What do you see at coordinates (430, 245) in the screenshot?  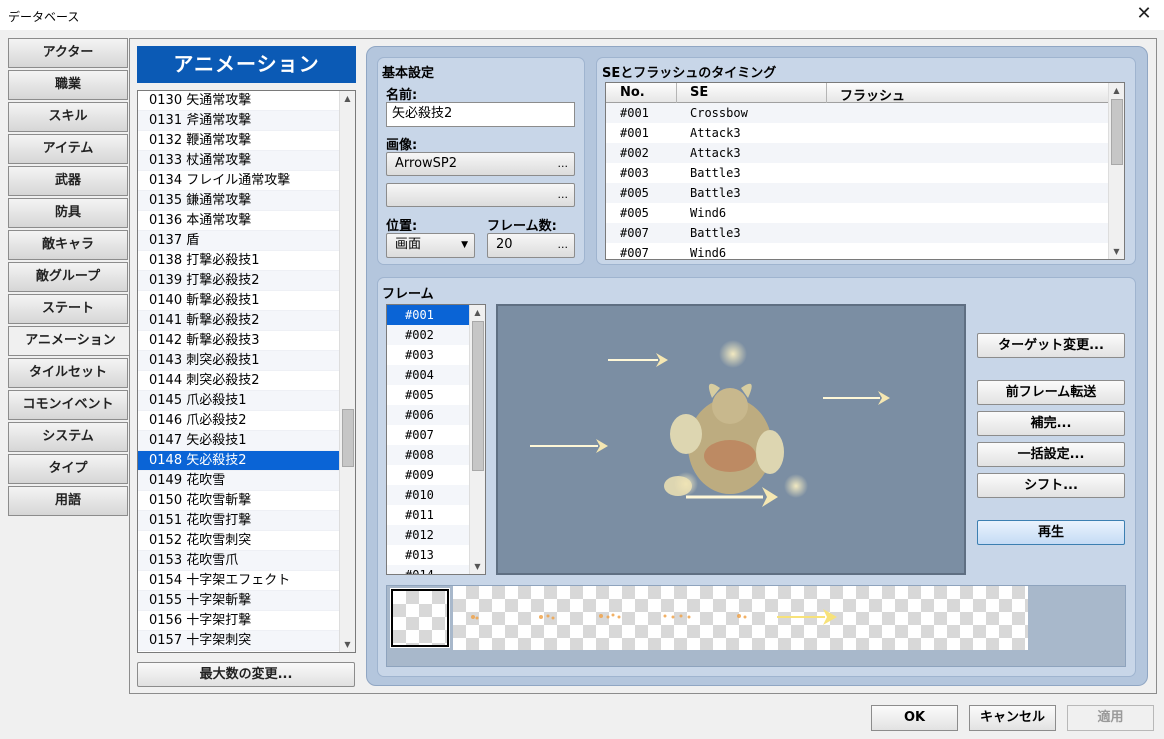 I see `position-dropdown: 画面 ▼` at bounding box center [430, 245].